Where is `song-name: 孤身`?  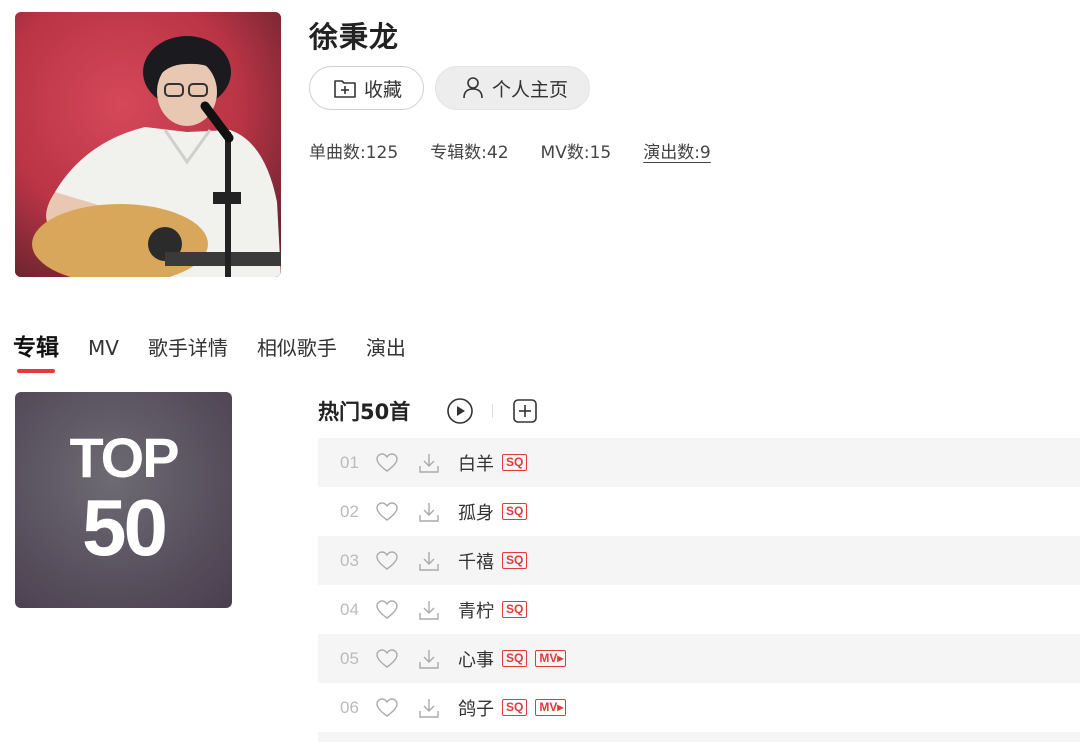 song-name: 孤身 is located at coordinates (476, 512).